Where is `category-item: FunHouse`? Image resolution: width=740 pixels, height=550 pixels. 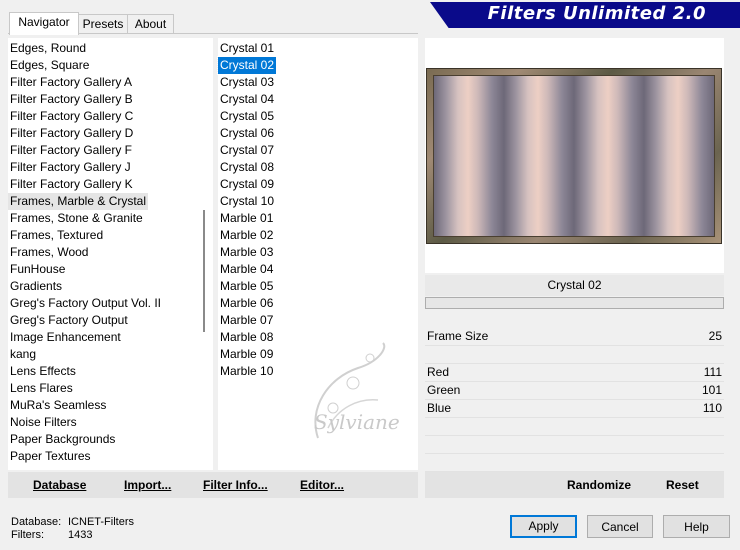
category-item: FunHouse is located at coordinates (37, 269).